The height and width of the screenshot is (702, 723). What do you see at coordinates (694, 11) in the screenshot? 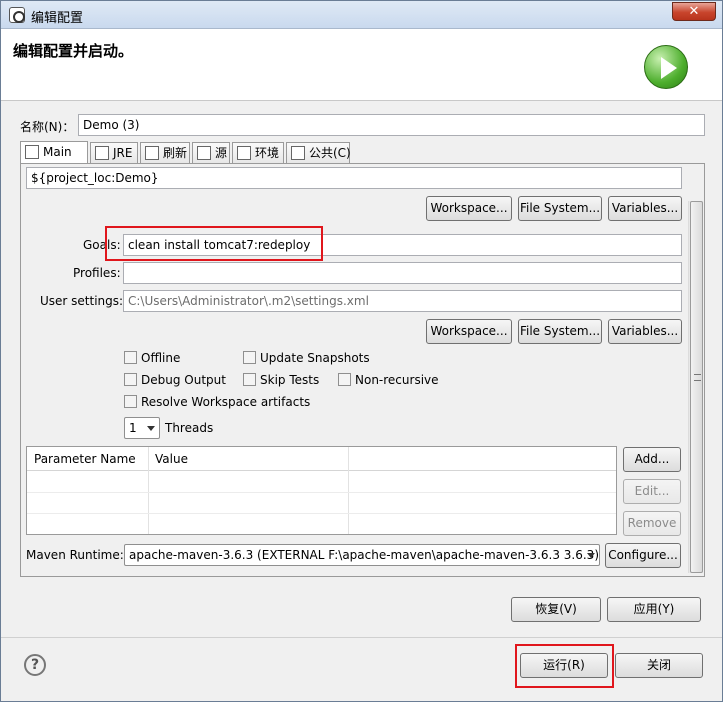
I see `close-window-button: ✕` at bounding box center [694, 11].